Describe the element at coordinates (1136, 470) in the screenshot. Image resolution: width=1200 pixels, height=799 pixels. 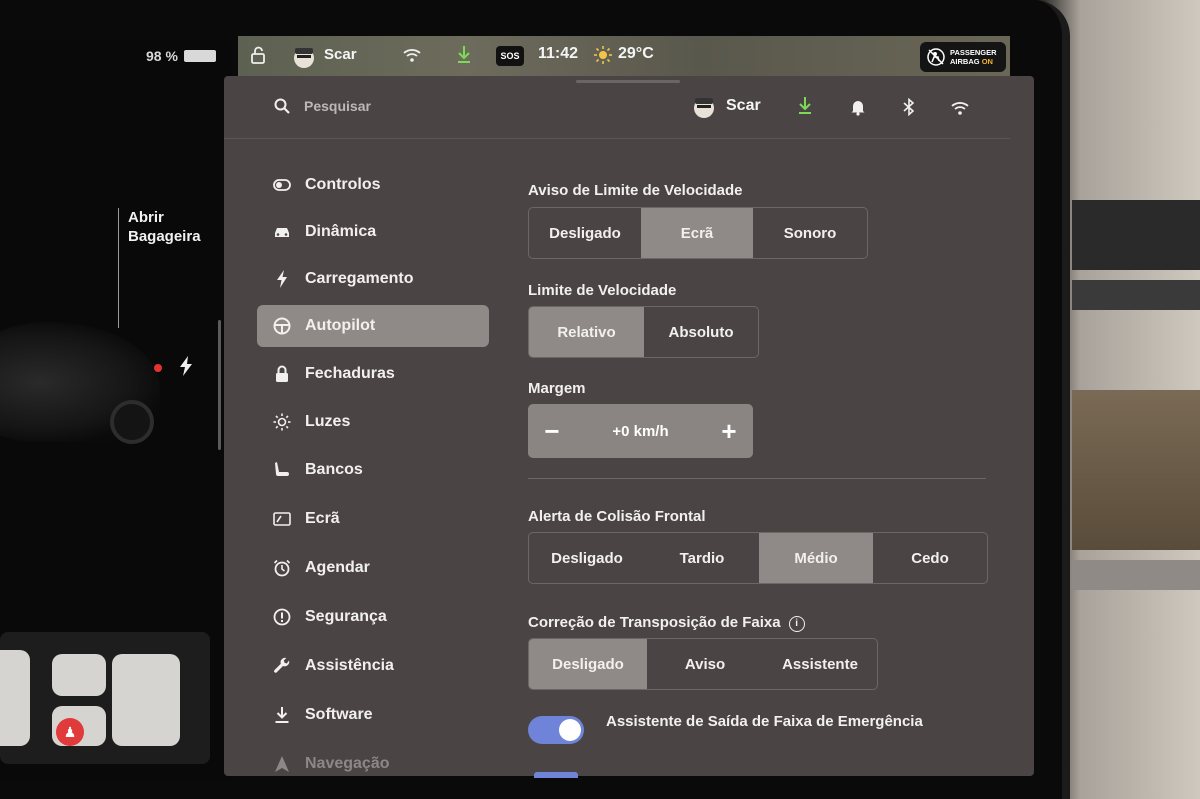
I see `dashboard-wood-trim` at that location.